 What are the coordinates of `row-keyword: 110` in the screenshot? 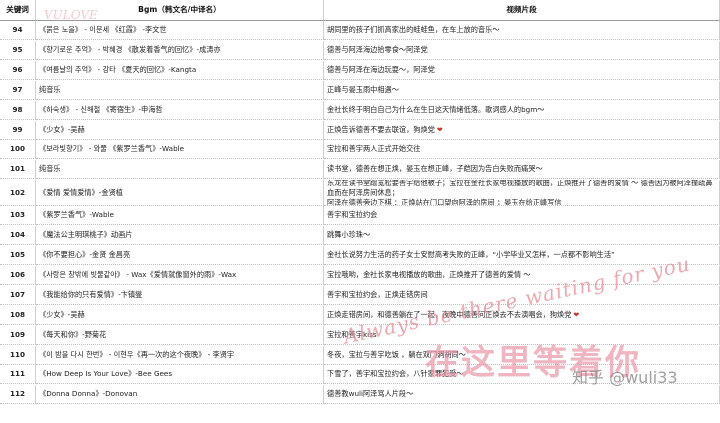 It's located at (18, 355).